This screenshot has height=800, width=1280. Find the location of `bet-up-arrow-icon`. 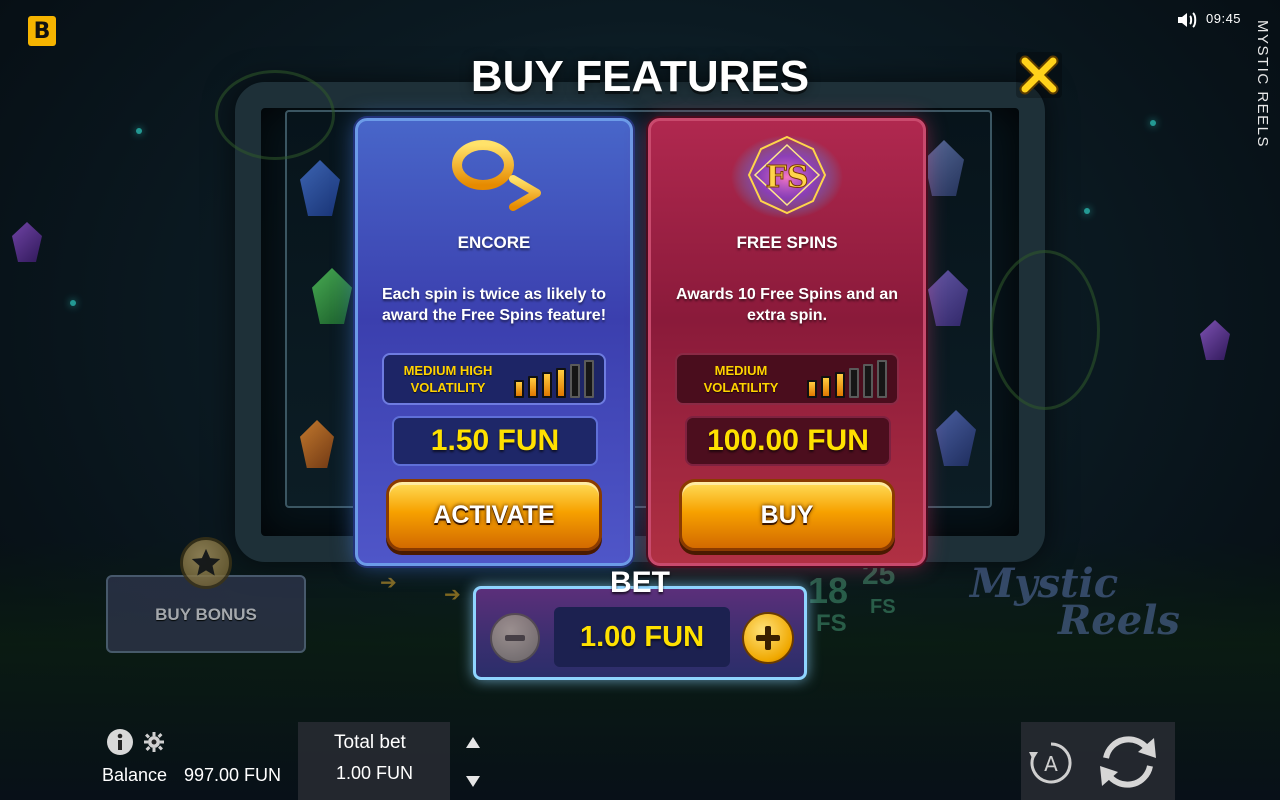

bet-up-arrow-icon is located at coordinates (473, 743).